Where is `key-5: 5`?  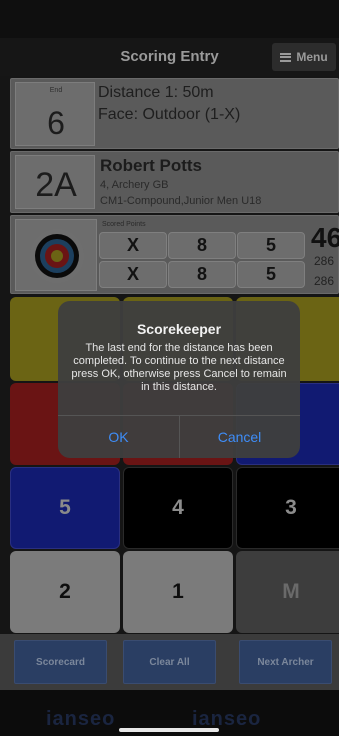
key-5: 5 is located at coordinates (65, 508).